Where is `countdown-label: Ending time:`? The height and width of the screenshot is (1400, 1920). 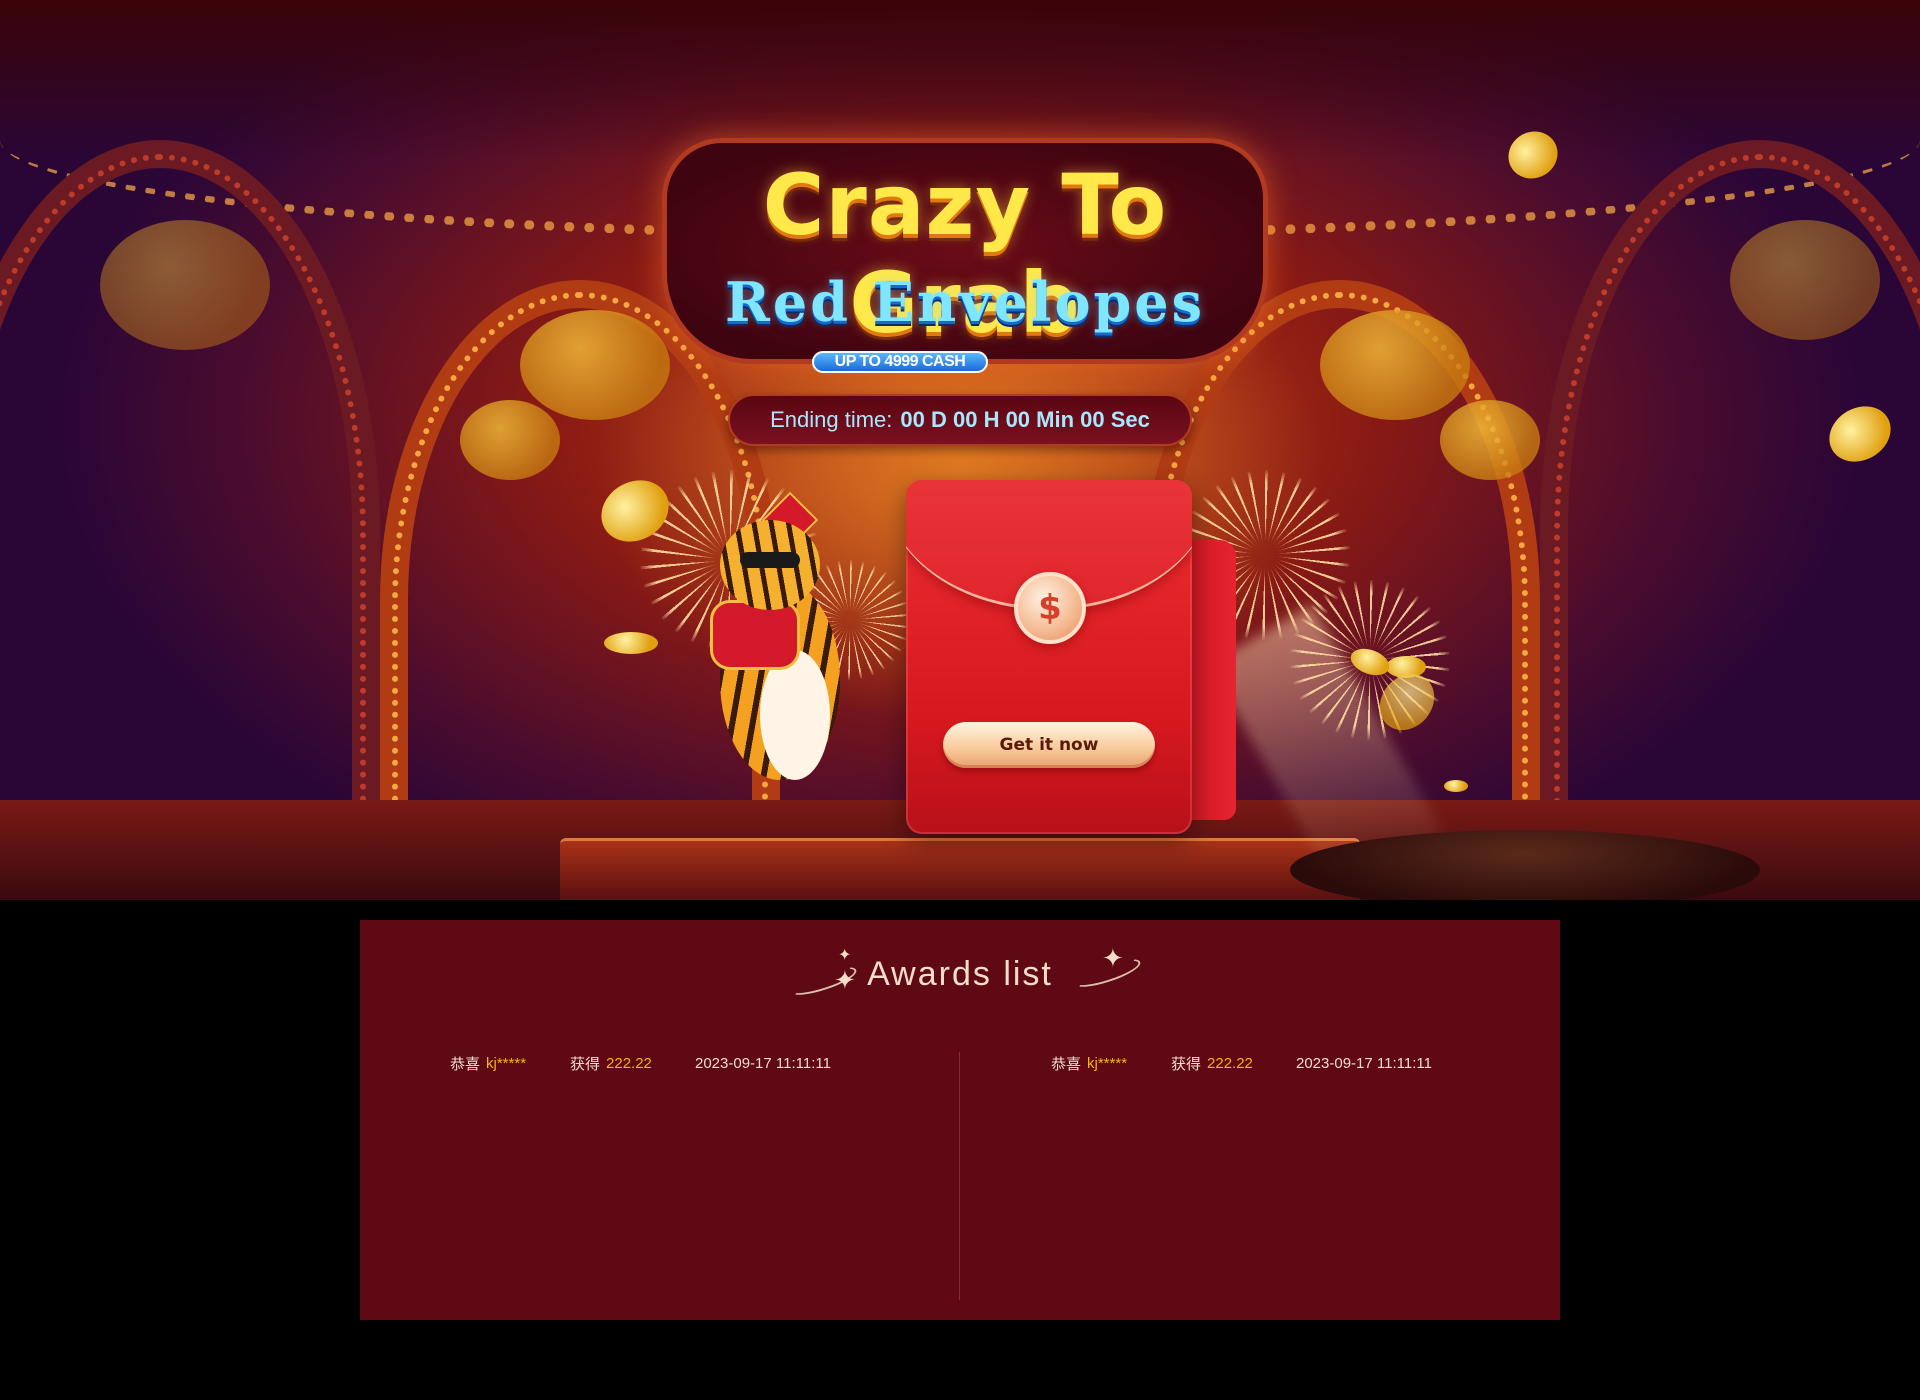 countdown-label: Ending time: is located at coordinates (831, 419).